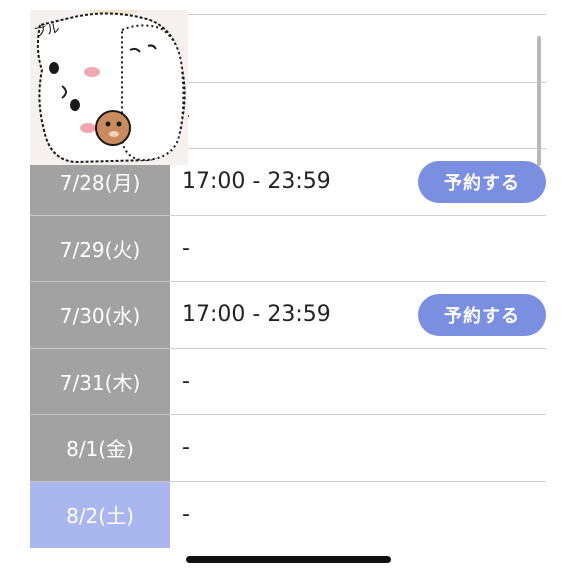  Describe the element at coordinates (100, 248) in the screenshot. I see `date-cell: 7/29(火)` at that location.